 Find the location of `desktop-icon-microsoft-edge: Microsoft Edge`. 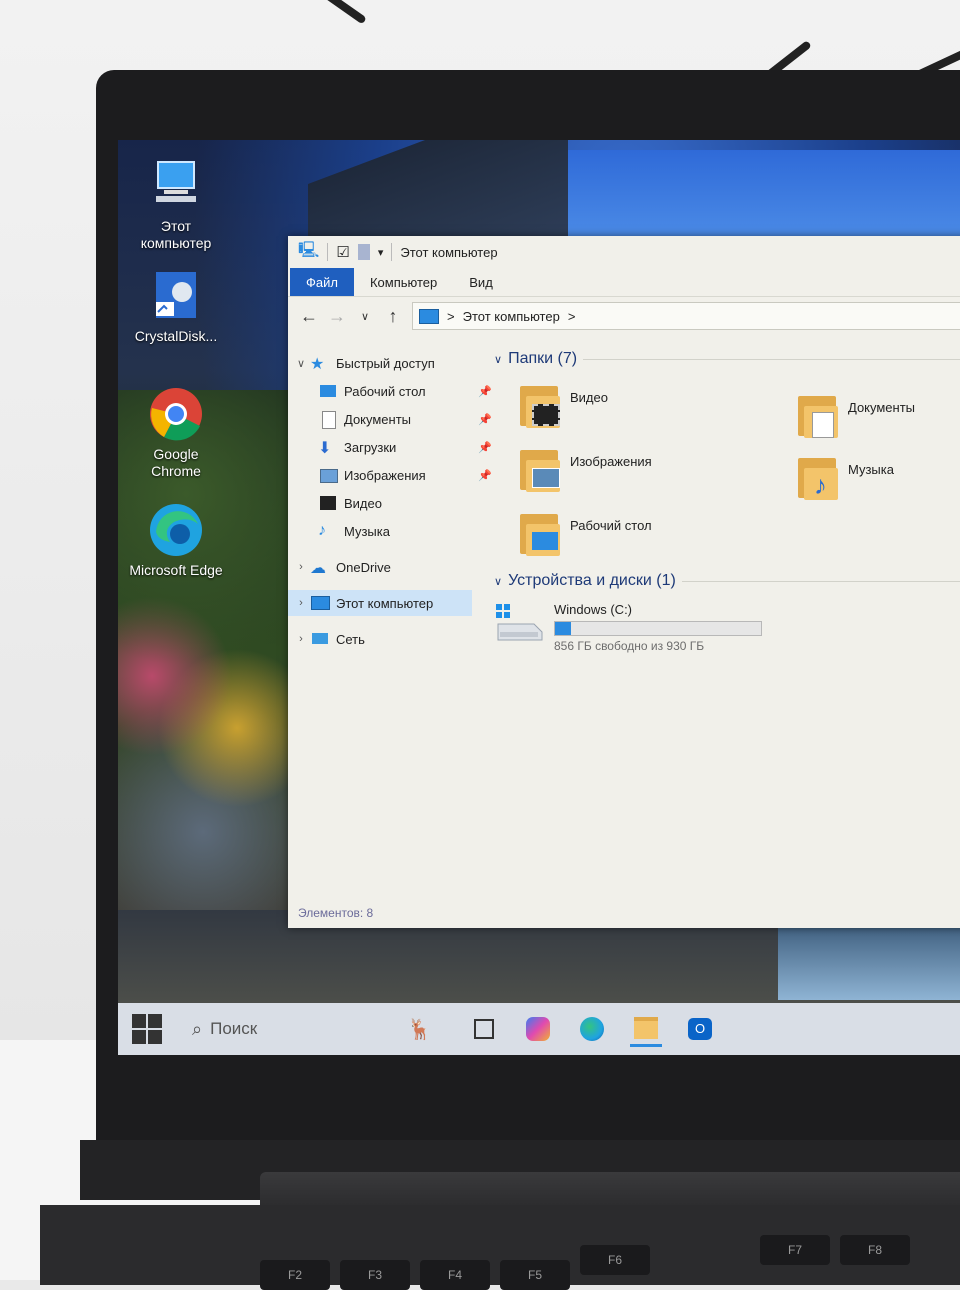

desktop-icon-microsoft-edge: Microsoft Edge is located at coordinates (176, 540).